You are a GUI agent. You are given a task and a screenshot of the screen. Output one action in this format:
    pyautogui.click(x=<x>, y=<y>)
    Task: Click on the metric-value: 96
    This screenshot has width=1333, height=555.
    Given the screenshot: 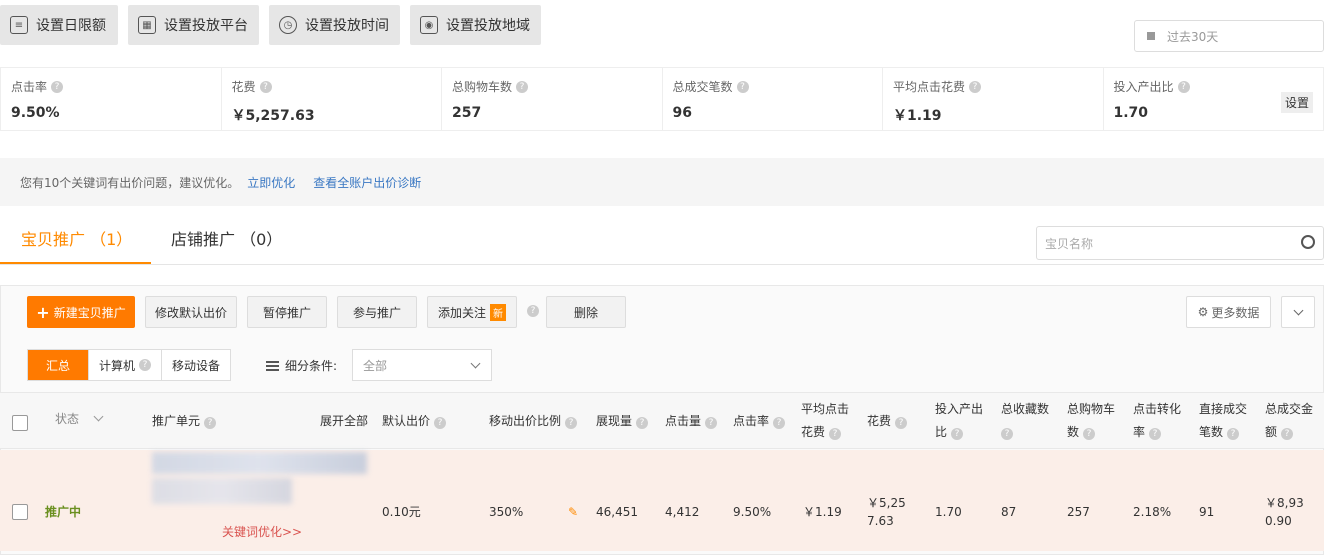 What is the action you would take?
    pyautogui.click(x=682, y=113)
    